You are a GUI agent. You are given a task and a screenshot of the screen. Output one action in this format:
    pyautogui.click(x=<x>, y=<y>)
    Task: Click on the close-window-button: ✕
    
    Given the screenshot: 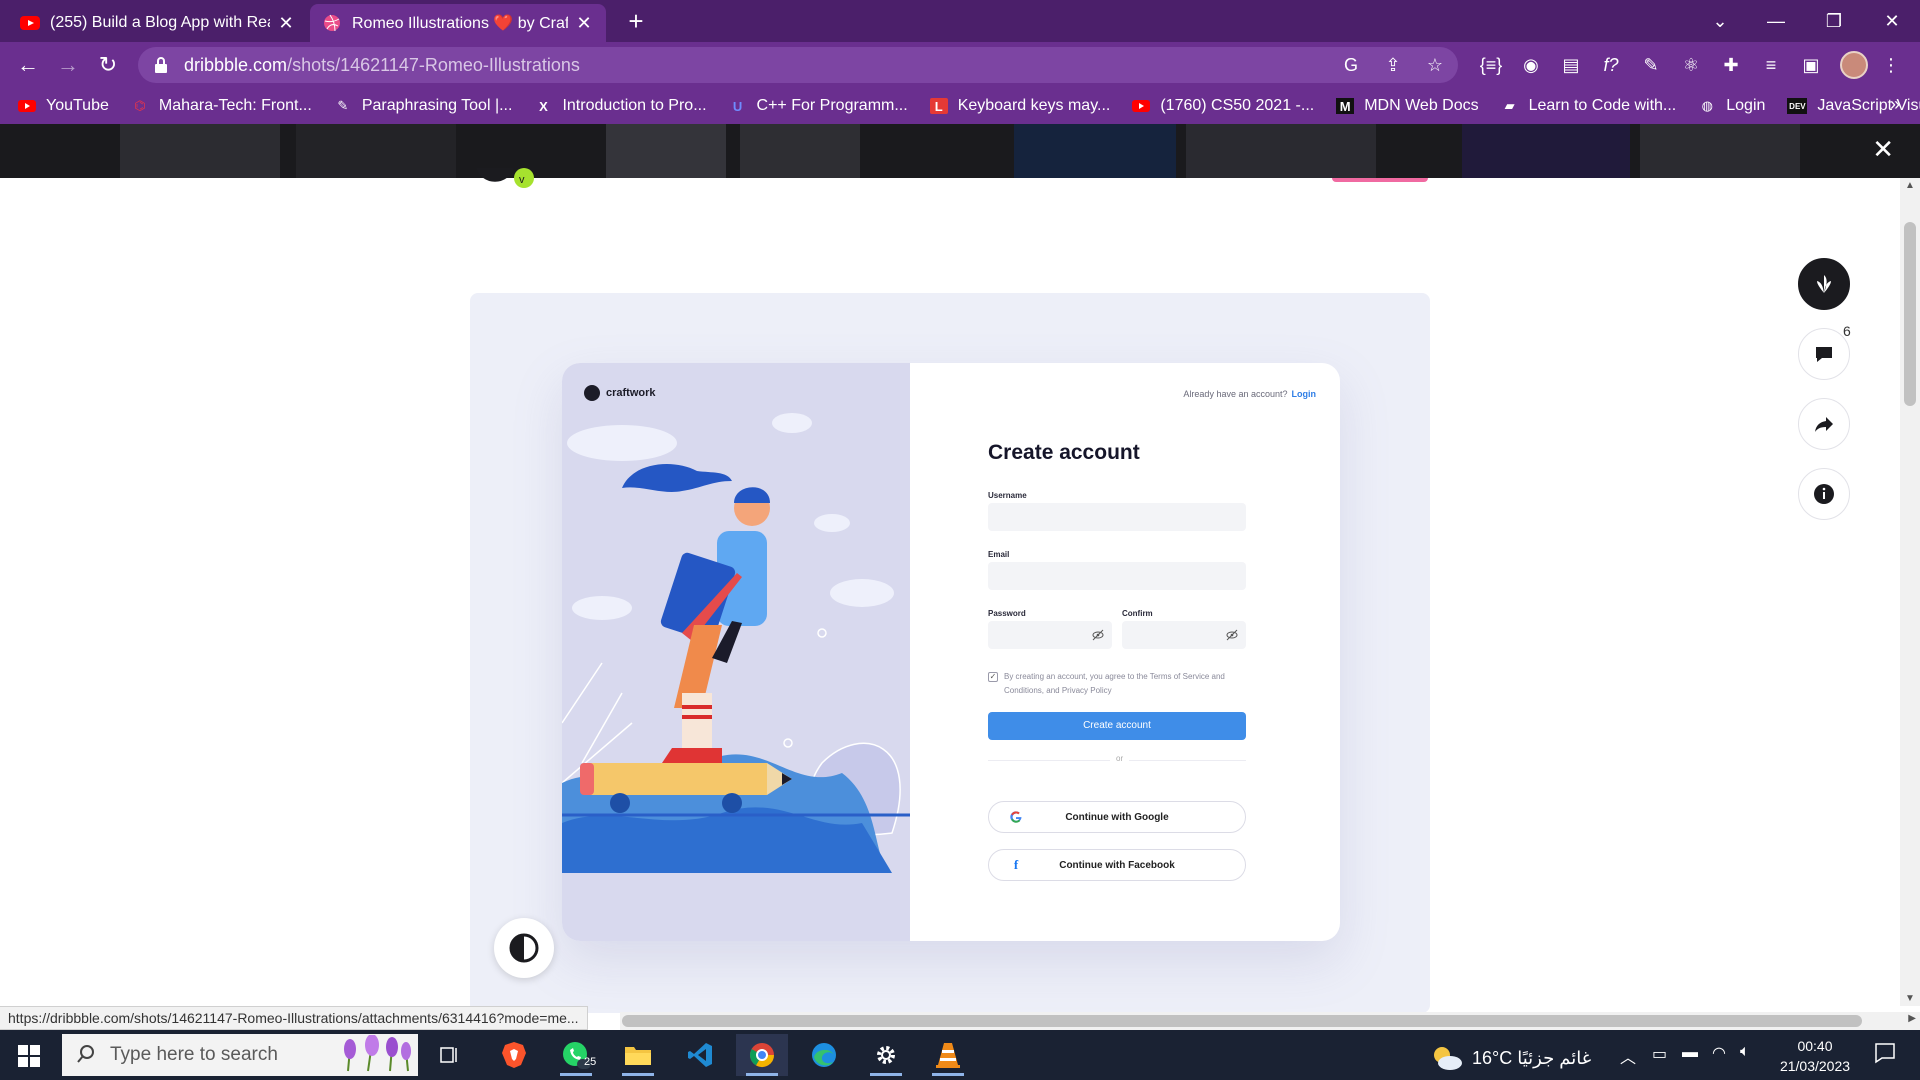 What is the action you would take?
    pyautogui.click(x=1892, y=21)
    